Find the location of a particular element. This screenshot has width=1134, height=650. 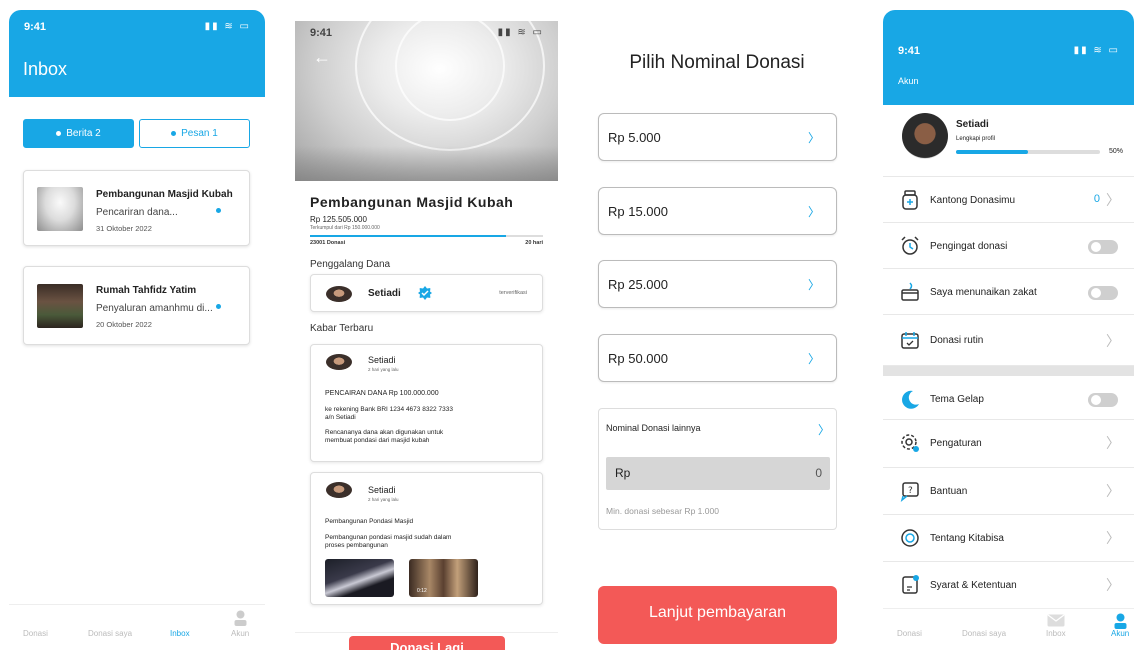

nominal-option-50000: Rp 50.000 〉 is located at coordinates (717, 358).